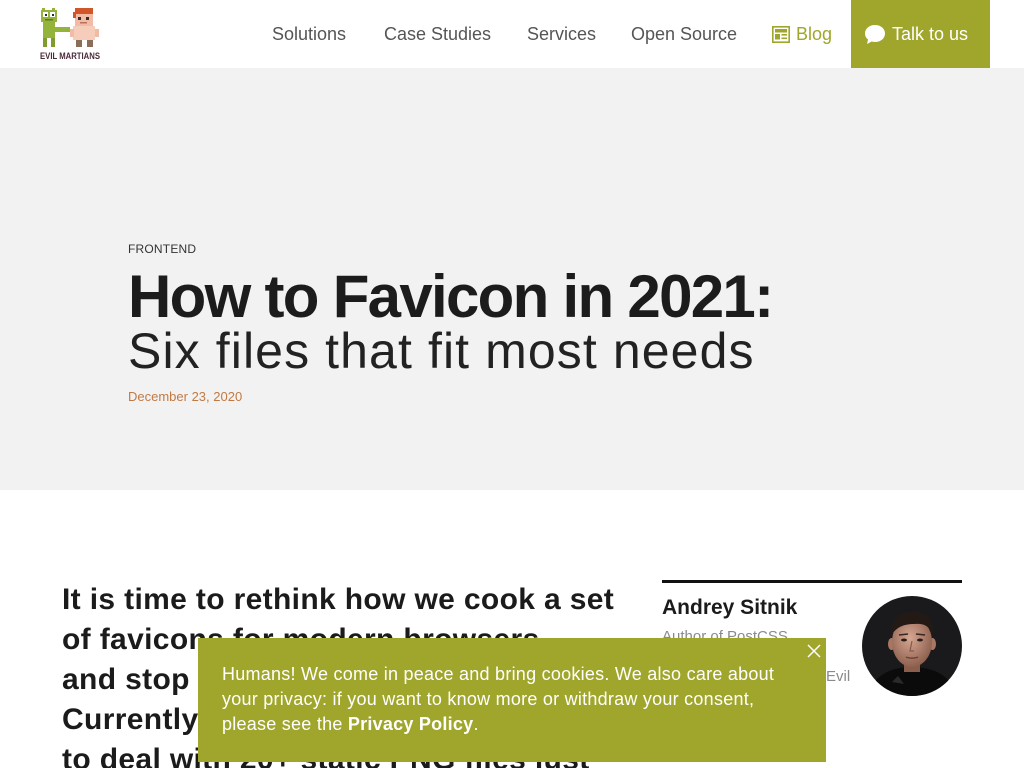 This screenshot has height=768, width=1024. What do you see at coordinates (309, 34) in the screenshot?
I see `nav-solutions: Solutions` at bounding box center [309, 34].